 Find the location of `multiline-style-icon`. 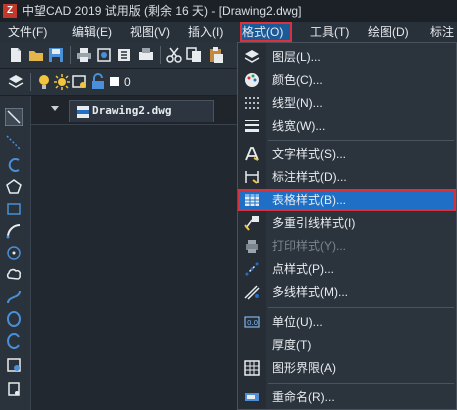

multiline-style-icon is located at coordinates (252, 292).